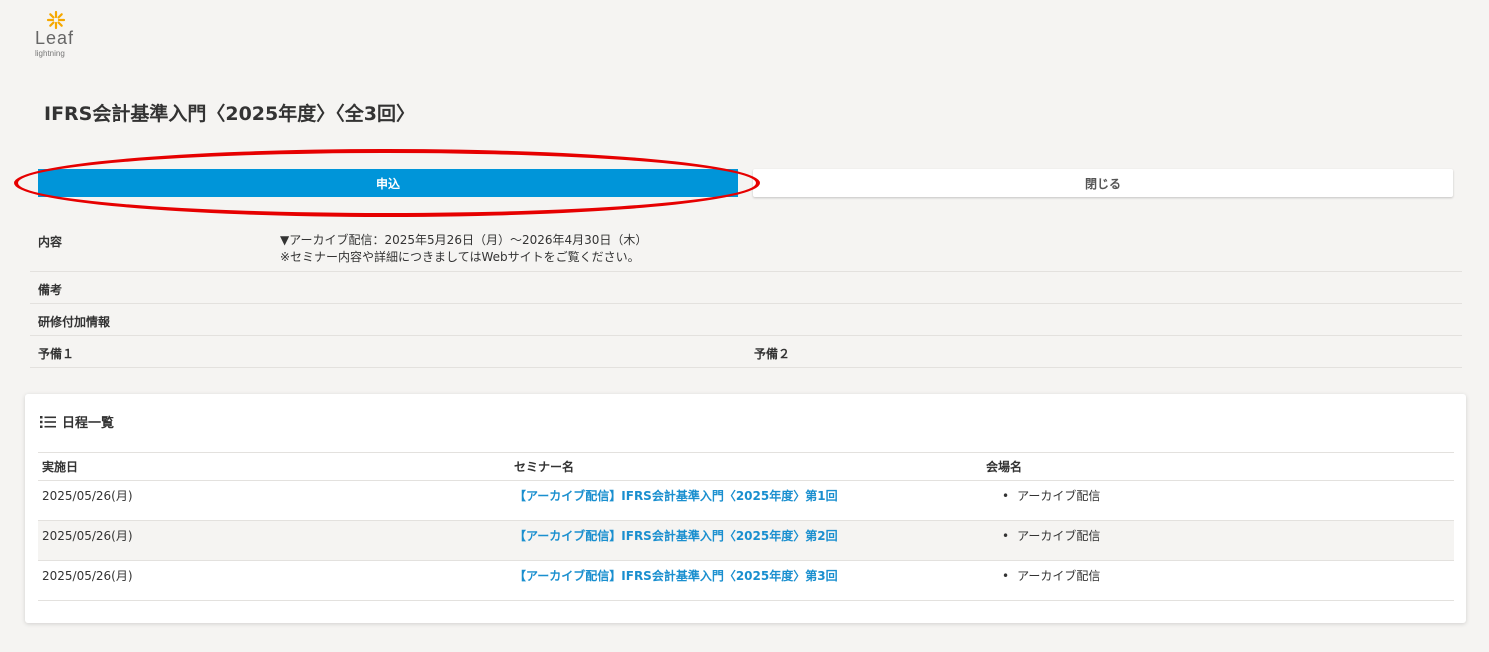 This screenshot has height=652, width=1489. Describe the element at coordinates (50, 53) in the screenshot. I see `logo-subtext: lightning` at that location.